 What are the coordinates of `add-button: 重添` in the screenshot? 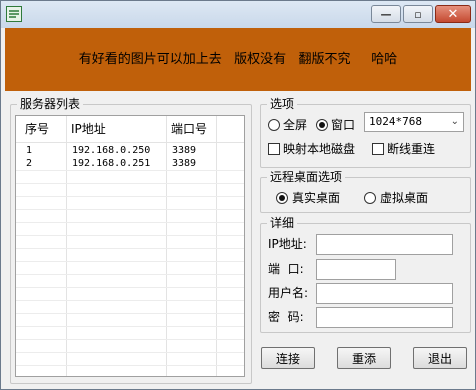 It's located at (364, 358).